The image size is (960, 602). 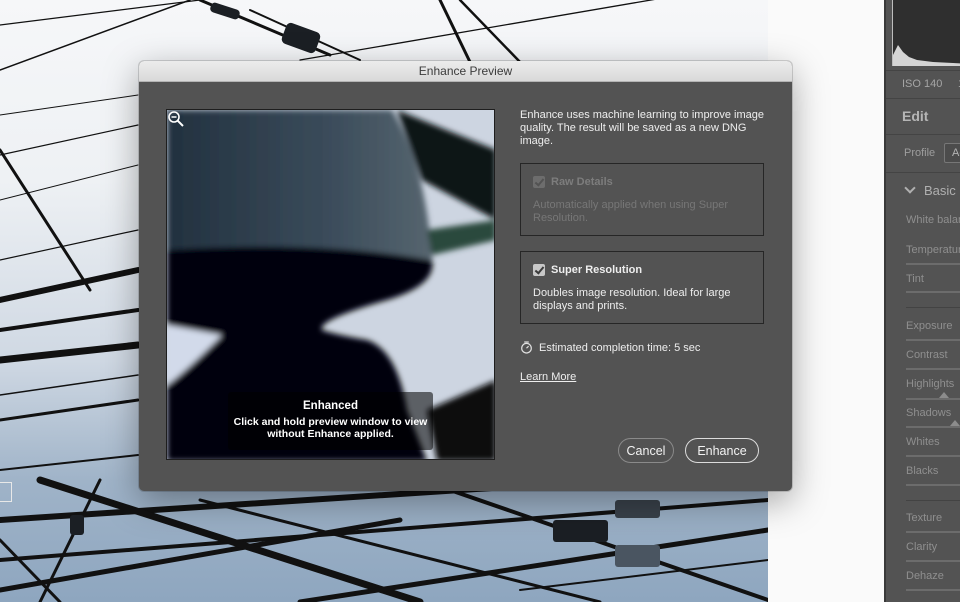 What do you see at coordinates (933, 561) in the screenshot?
I see `clarity-slider` at bounding box center [933, 561].